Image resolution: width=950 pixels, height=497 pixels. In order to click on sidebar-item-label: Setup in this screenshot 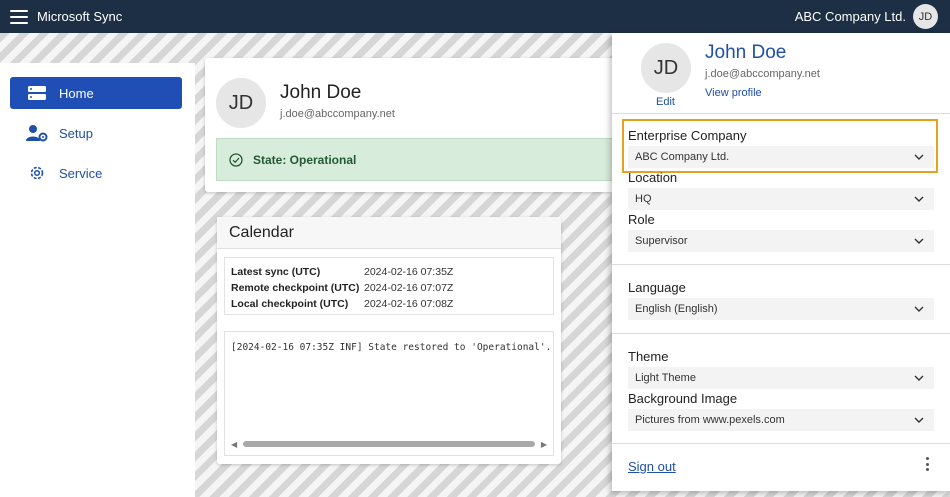, I will do `click(76, 133)`.